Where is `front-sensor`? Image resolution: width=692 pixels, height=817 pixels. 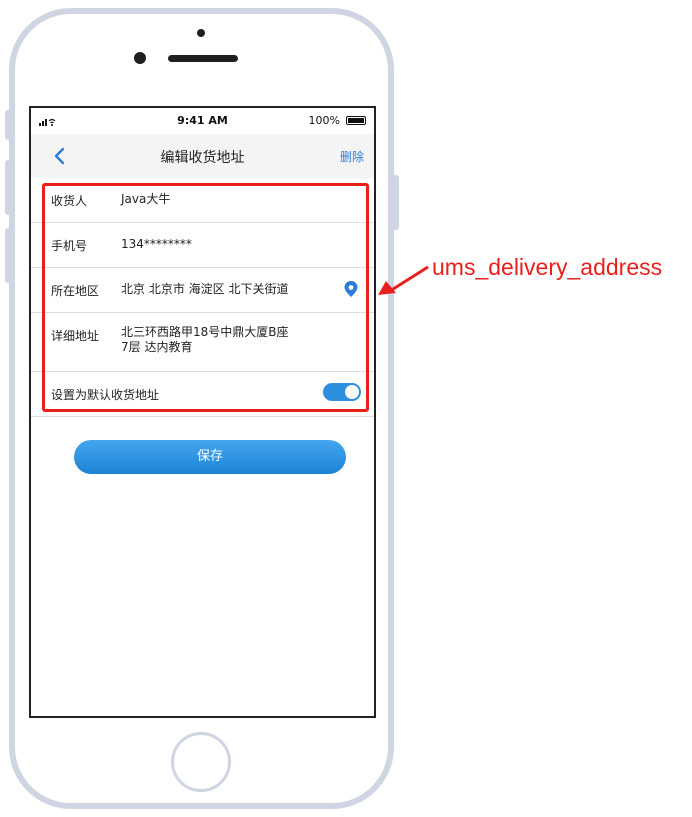 front-sensor is located at coordinates (201, 33).